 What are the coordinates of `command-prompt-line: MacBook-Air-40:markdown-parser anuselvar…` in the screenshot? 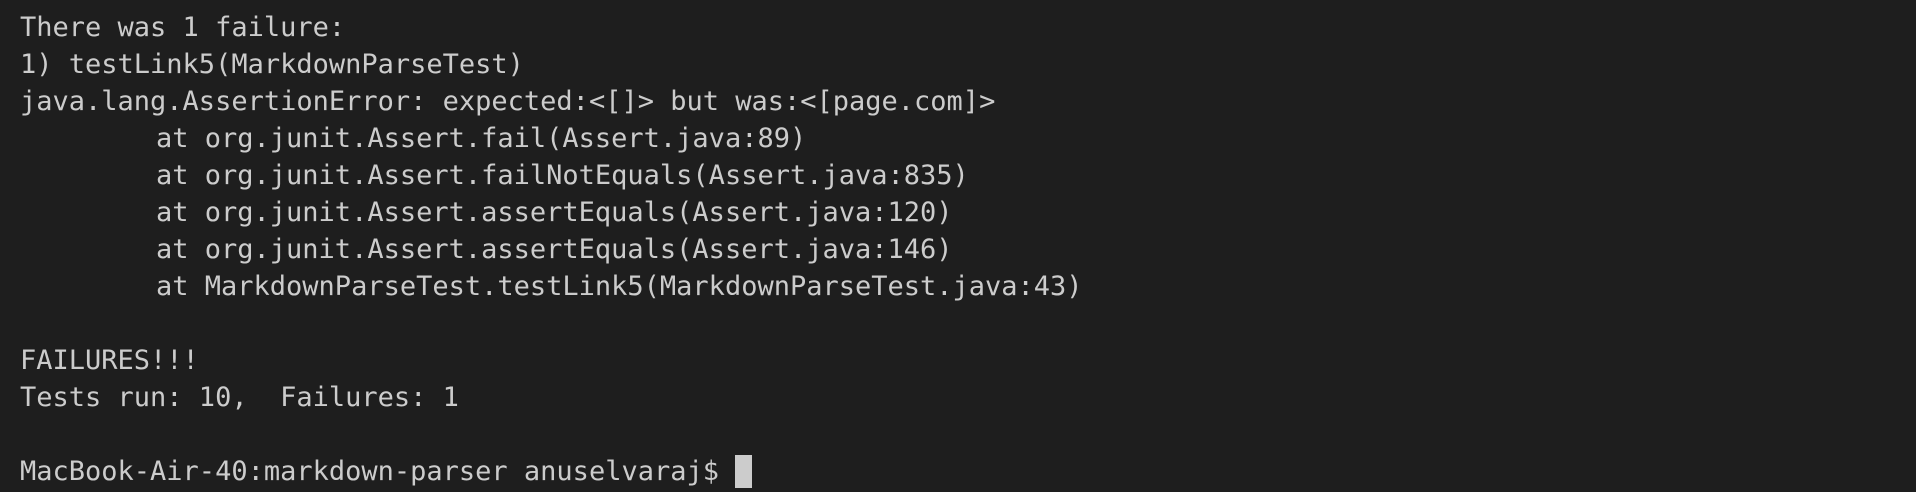 It's located at (968, 471).